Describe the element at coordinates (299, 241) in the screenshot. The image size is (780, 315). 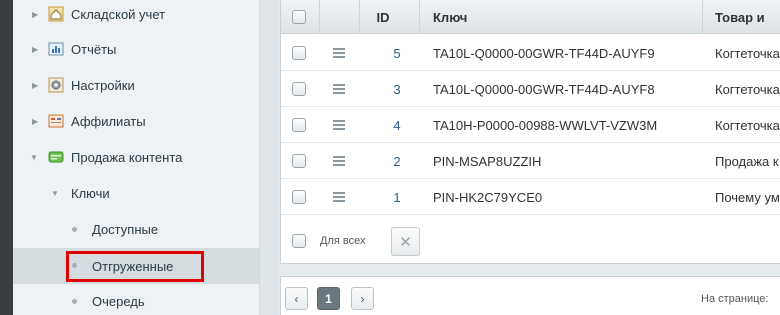
I see `apply-to-all-checkbox` at that location.